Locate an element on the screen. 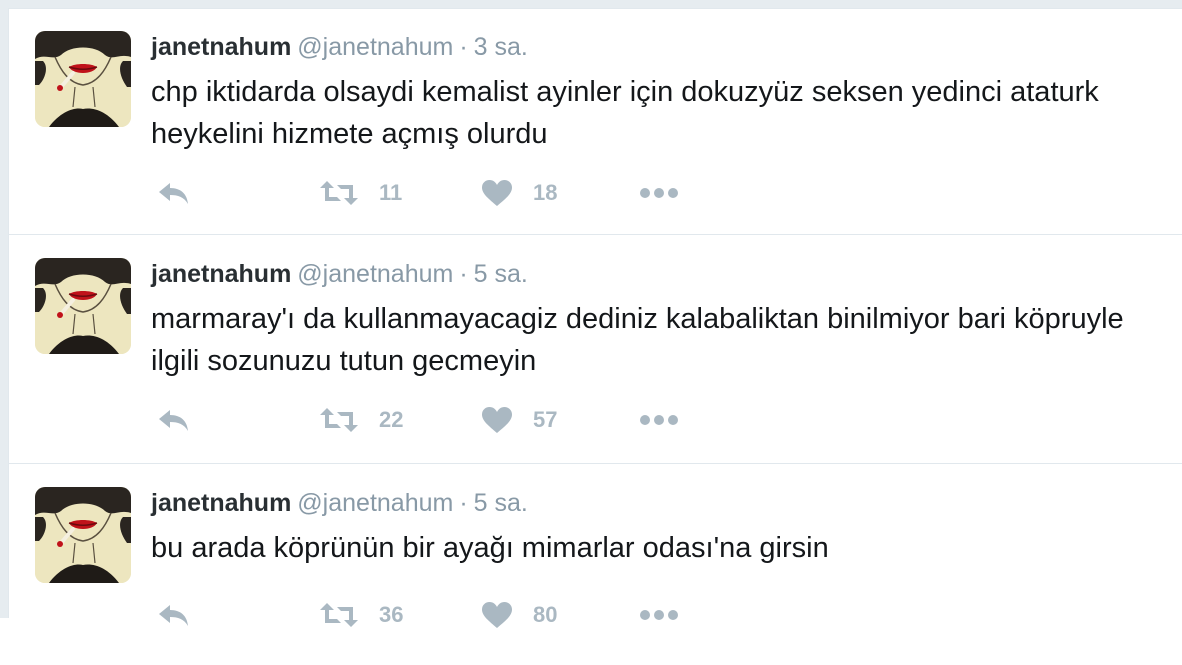 Image resolution: width=1182 pixels, height=665 pixels. retweet-count: 36 is located at coordinates (391, 614).